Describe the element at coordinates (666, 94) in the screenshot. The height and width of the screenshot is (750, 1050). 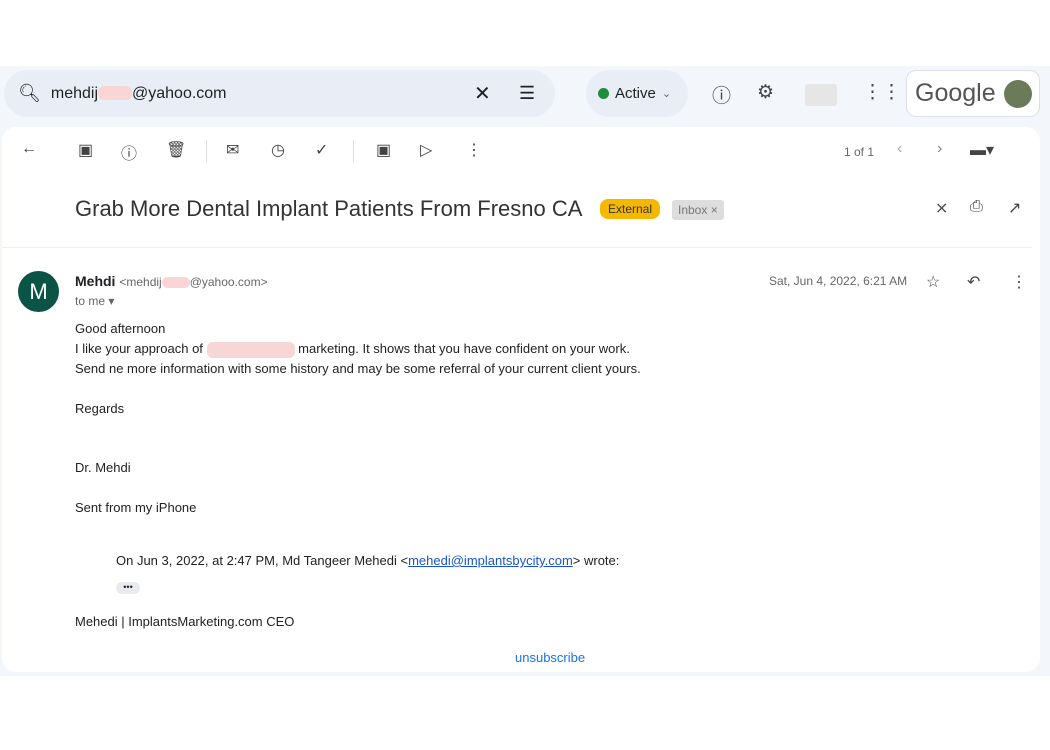
I see `chevron-down-icon: ⌄` at that location.